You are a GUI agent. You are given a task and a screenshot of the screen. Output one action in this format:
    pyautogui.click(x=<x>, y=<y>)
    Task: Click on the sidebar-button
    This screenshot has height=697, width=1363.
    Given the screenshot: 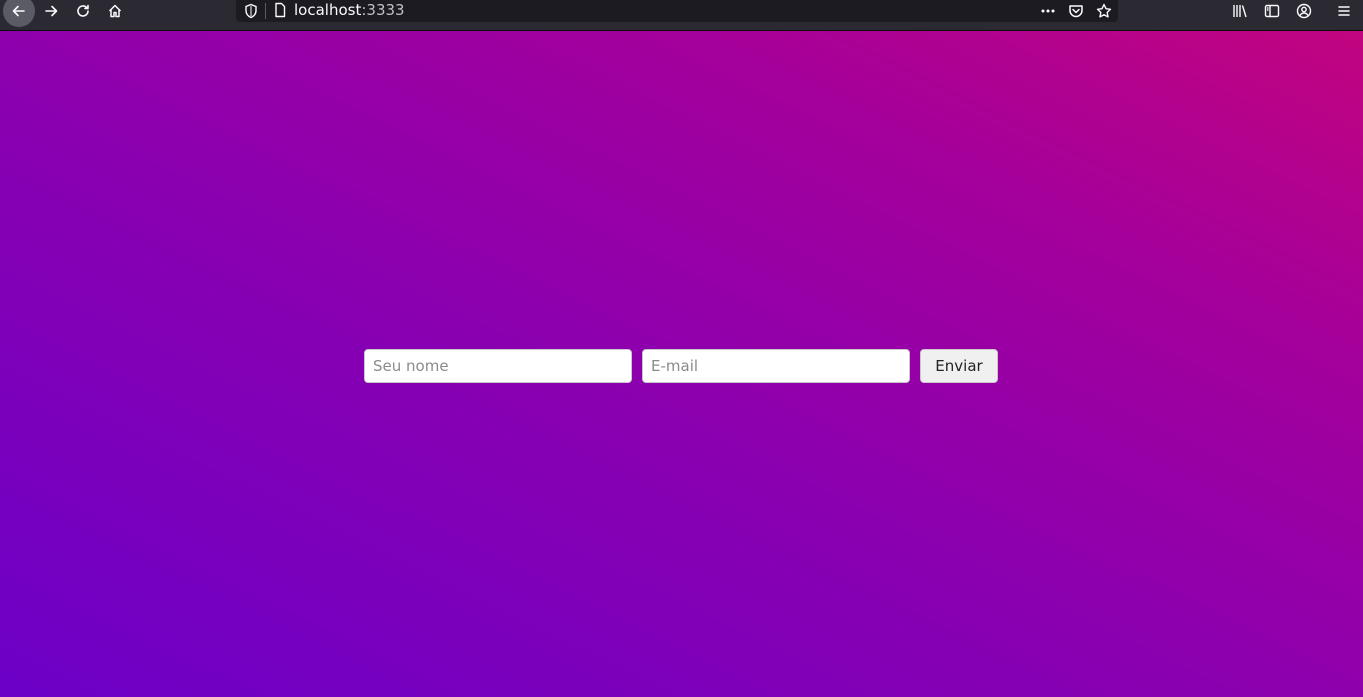 What is the action you would take?
    pyautogui.click(x=1272, y=11)
    